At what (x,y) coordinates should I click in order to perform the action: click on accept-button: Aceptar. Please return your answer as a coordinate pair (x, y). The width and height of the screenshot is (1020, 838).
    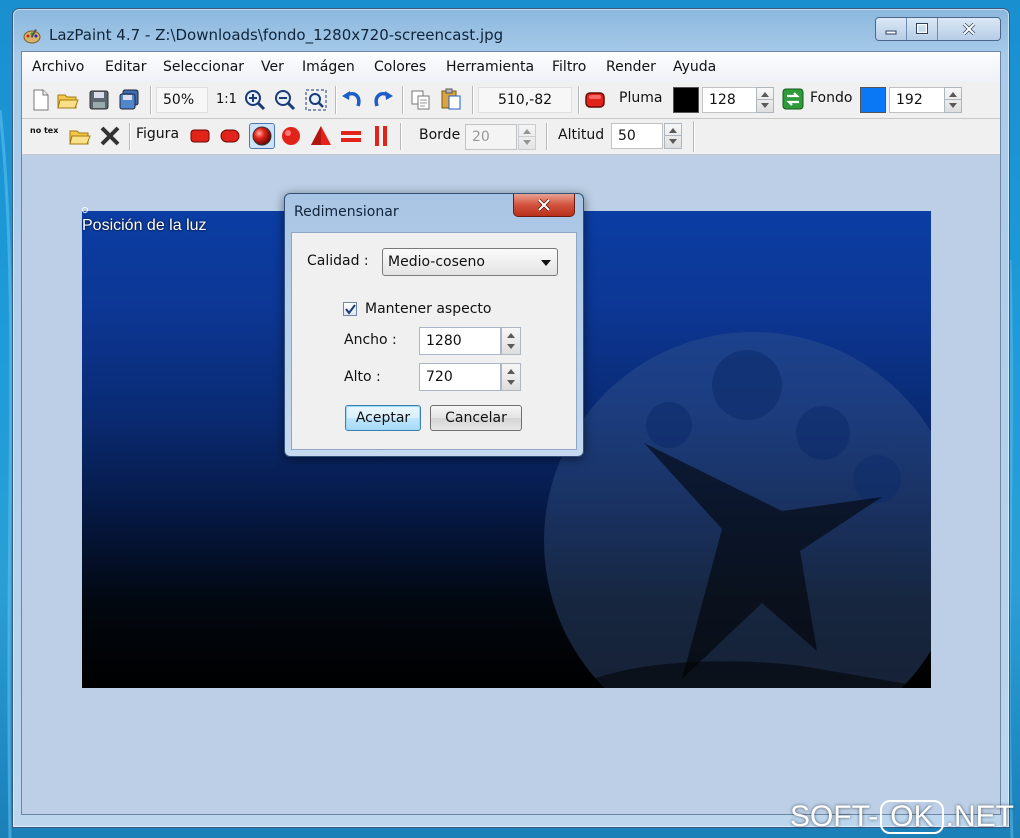
    Looking at the image, I should click on (383, 418).